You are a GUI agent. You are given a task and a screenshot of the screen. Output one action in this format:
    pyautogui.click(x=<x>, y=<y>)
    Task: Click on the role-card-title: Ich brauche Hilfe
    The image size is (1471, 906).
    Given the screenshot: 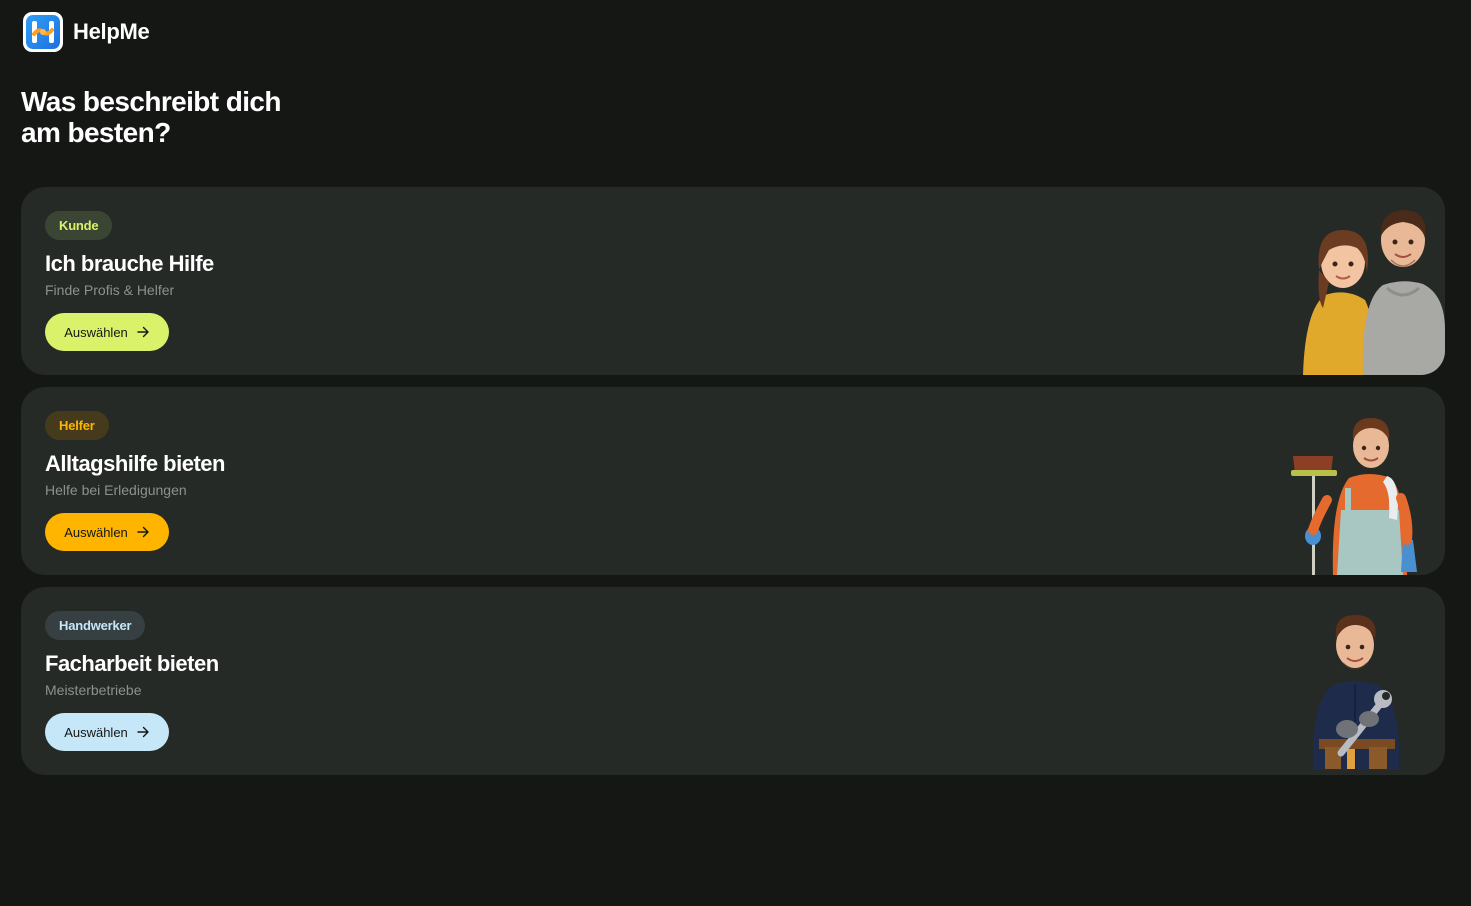 What is the action you would take?
    pyautogui.click(x=129, y=263)
    